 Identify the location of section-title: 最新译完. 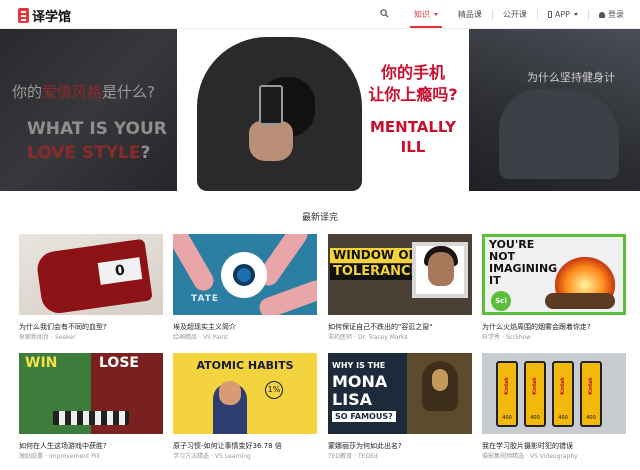
(319, 218).